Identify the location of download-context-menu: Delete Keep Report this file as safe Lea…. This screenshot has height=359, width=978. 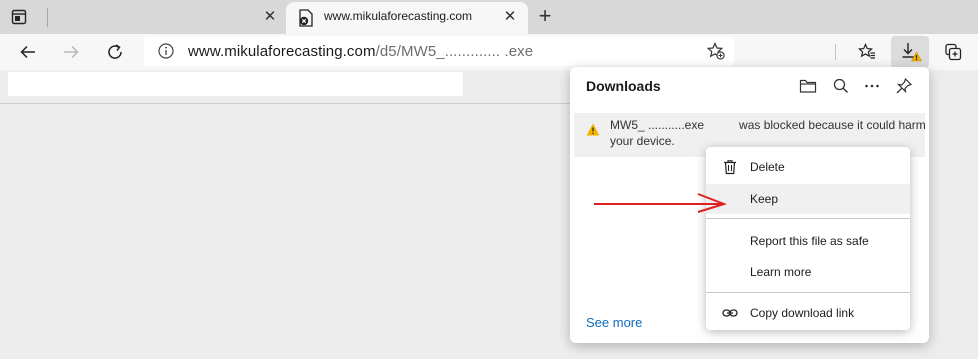
(808, 238).